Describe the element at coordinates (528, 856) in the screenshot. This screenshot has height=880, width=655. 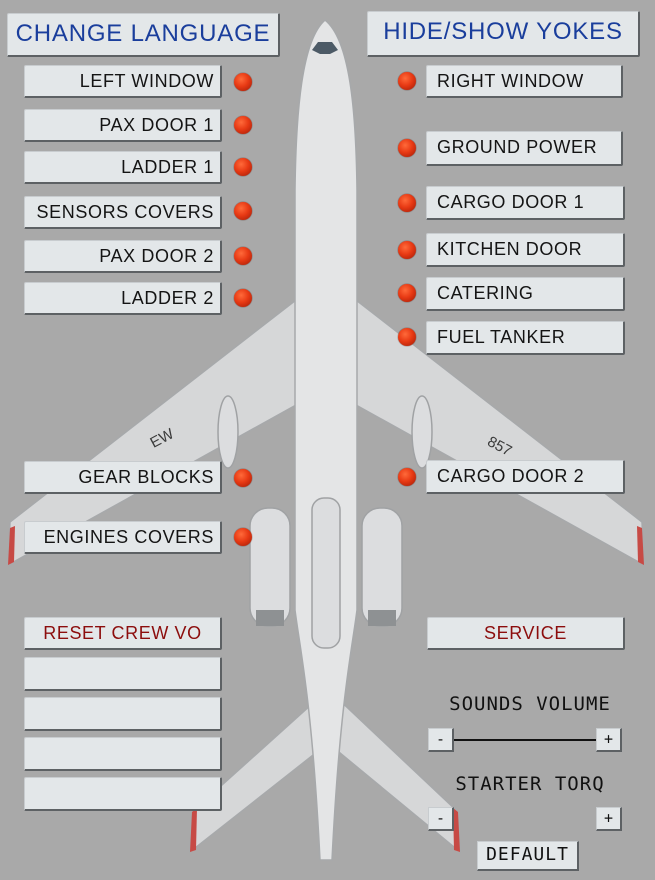
I see `default-button: DEFAULT` at that location.